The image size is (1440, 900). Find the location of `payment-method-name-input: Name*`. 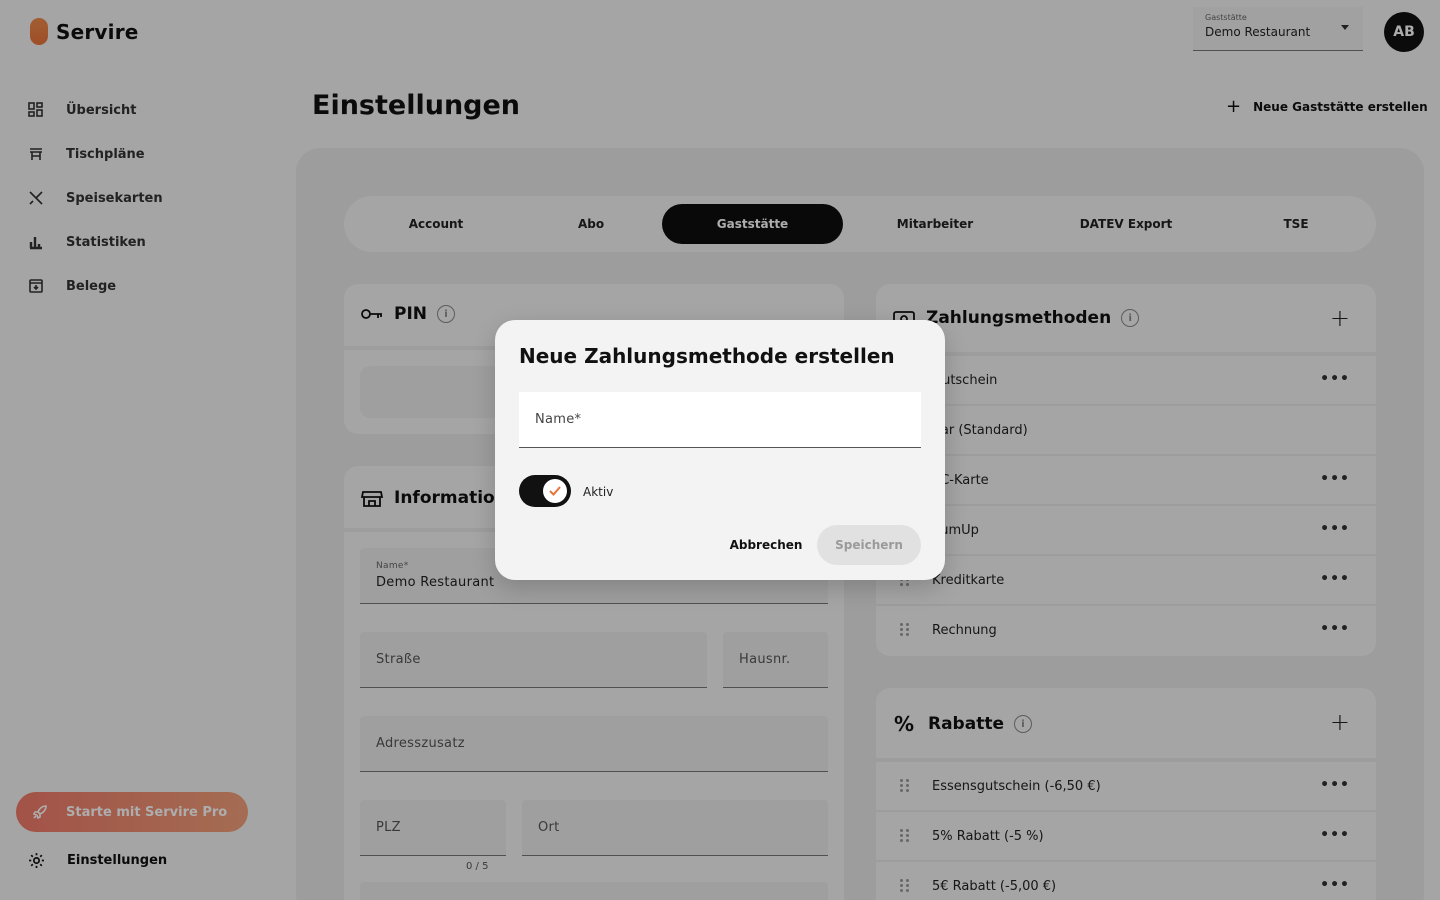

payment-method-name-input: Name* is located at coordinates (720, 420).